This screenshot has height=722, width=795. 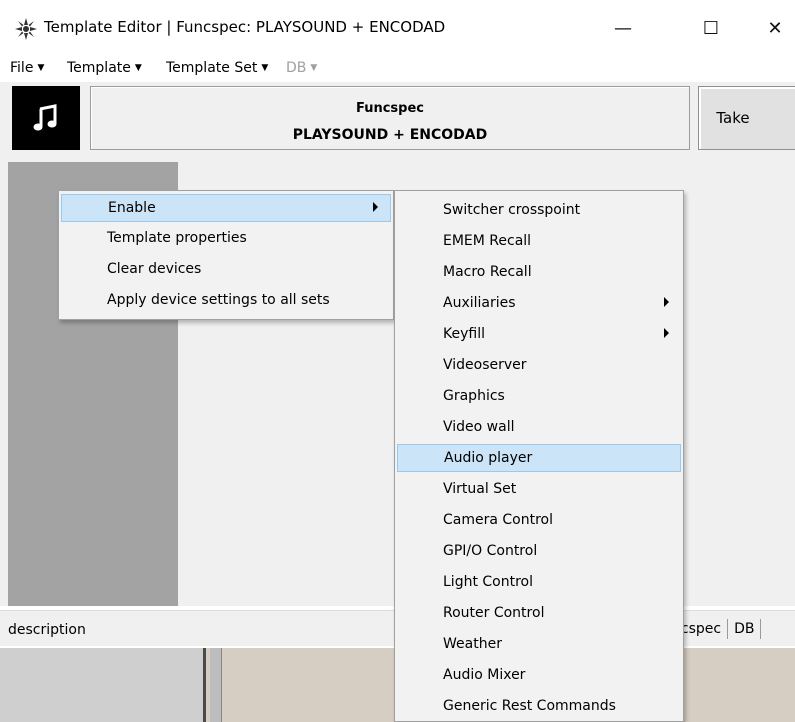 I want to click on submenu-item-camera-control: Camera Control, so click(x=539, y=521).